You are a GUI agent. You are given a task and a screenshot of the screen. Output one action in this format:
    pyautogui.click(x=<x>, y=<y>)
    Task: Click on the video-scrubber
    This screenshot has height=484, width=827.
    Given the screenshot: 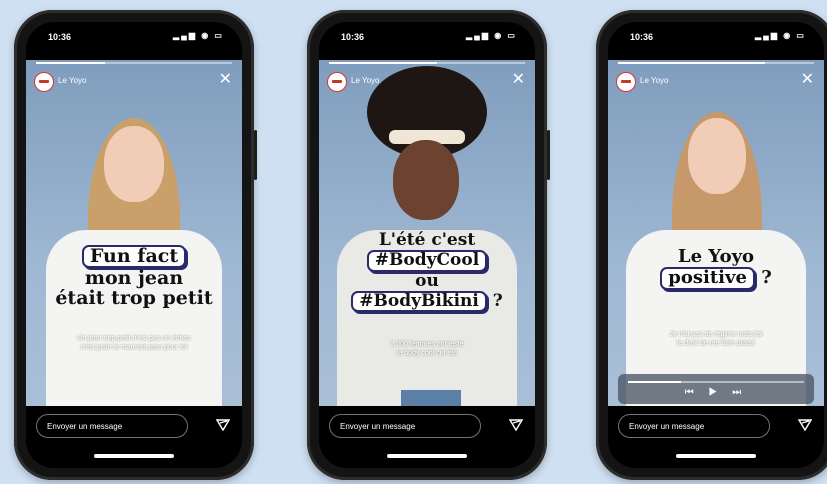 What is the action you would take?
    pyautogui.click(x=716, y=382)
    